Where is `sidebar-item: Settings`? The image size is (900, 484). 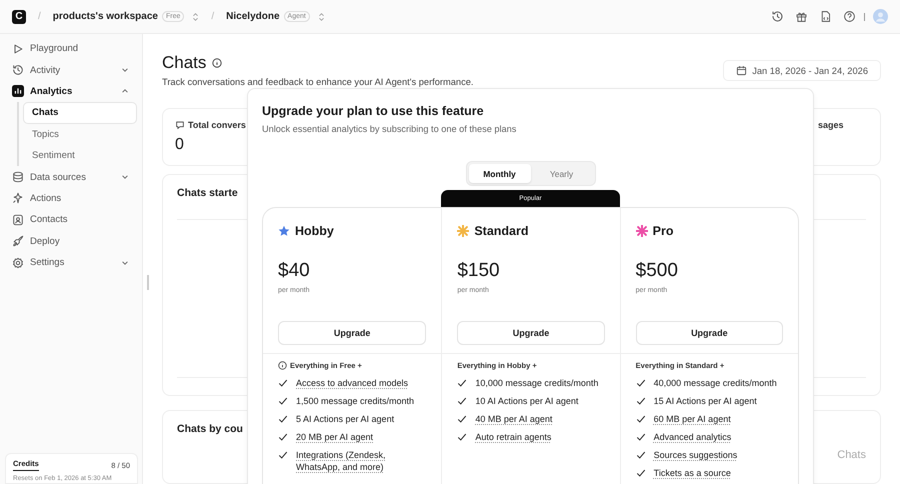
sidebar-item: Settings is located at coordinates (71, 263).